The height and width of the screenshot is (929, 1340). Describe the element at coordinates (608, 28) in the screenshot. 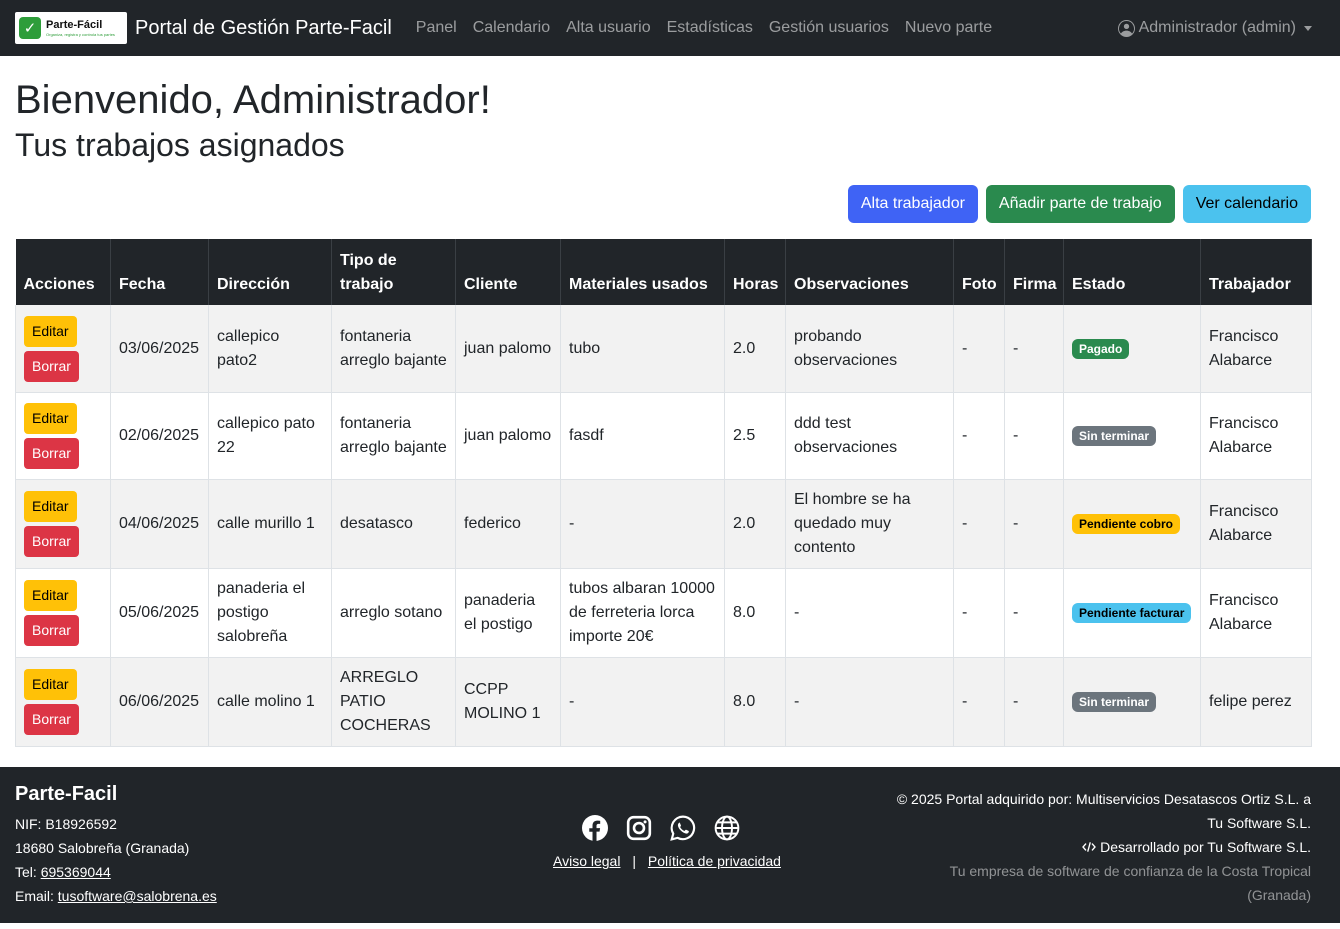

I see `nav-link-alta-usuario: Alta usuario` at that location.